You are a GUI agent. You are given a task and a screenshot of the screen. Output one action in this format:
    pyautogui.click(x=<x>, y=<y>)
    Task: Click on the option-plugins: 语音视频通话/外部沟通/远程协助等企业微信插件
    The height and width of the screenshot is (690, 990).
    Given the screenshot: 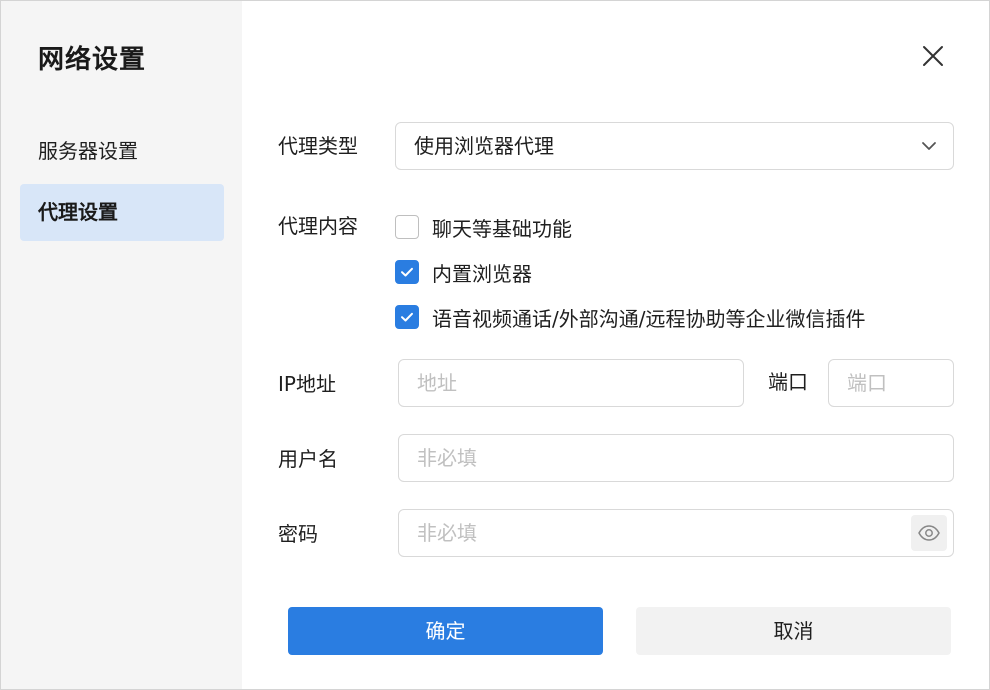 What is the action you would take?
    pyautogui.click(x=630, y=317)
    